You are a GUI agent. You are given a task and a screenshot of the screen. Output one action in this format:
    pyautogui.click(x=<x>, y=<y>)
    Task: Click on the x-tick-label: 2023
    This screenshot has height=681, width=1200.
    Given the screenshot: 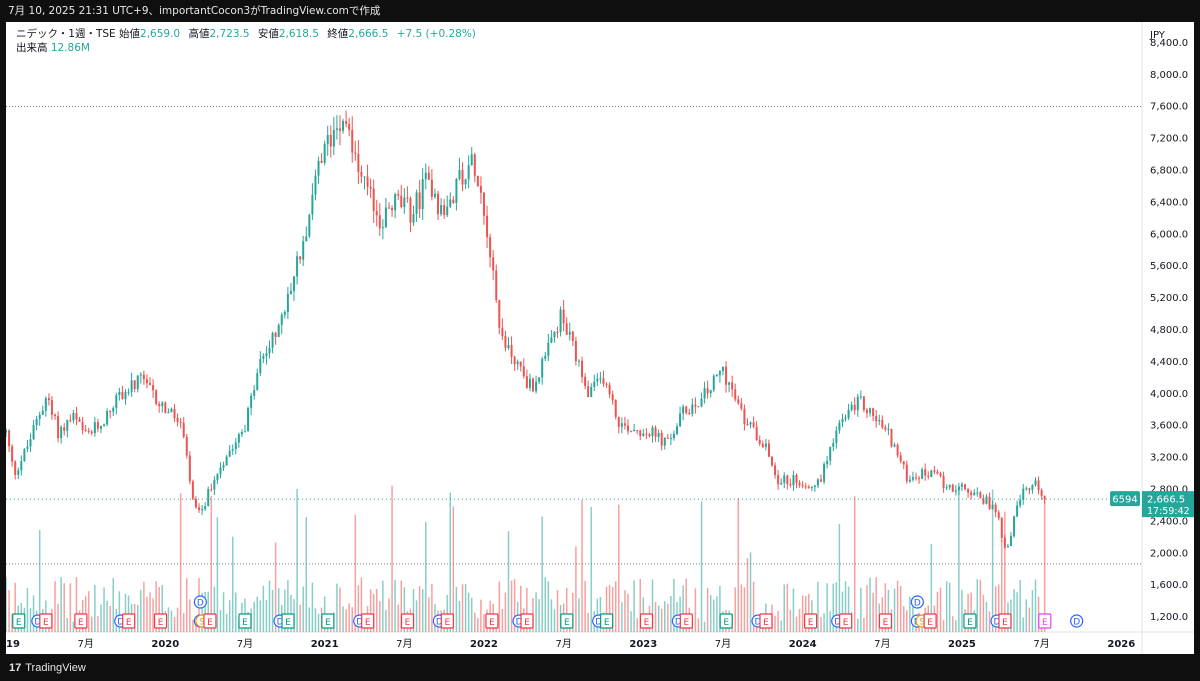 What is the action you would take?
    pyautogui.click(x=643, y=644)
    